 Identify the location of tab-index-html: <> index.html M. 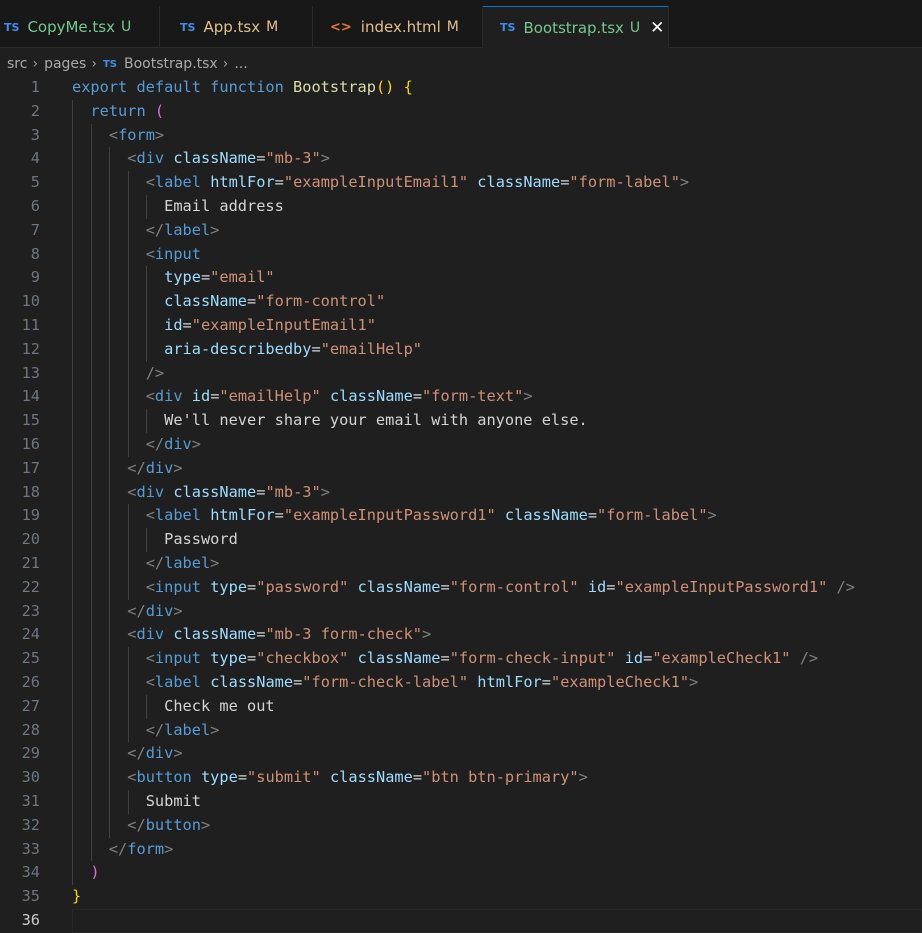
(398, 27).